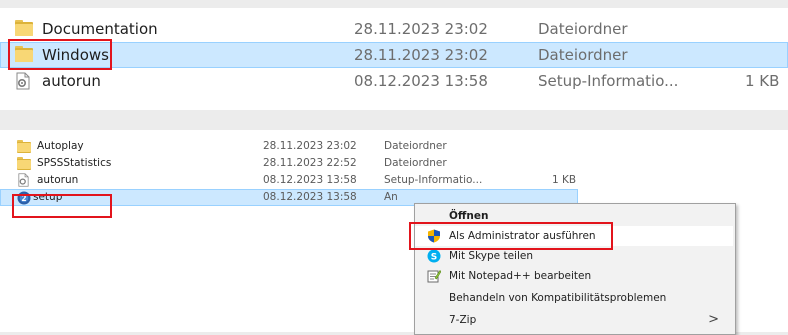  What do you see at coordinates (434, 276) in the screenshot?
I see `notepadpp-icon` at bounding box center [434, 276].